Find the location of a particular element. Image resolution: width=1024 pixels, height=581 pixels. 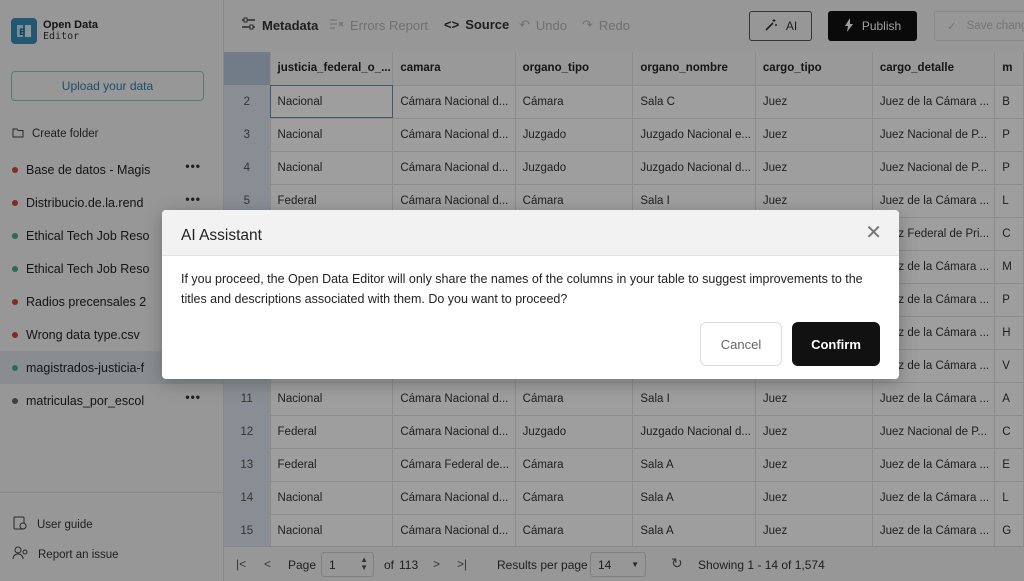

dialog-header: AI Assistant ✕ is located at coordinates (530, 233).